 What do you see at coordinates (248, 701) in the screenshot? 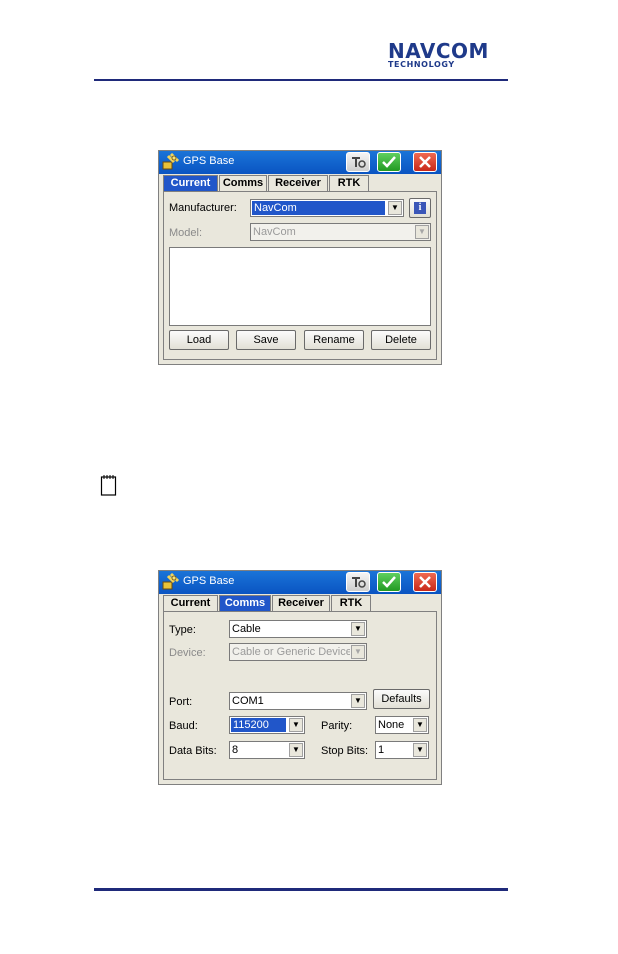
I see `port-value: COM1` at bounding box center [248, 701].